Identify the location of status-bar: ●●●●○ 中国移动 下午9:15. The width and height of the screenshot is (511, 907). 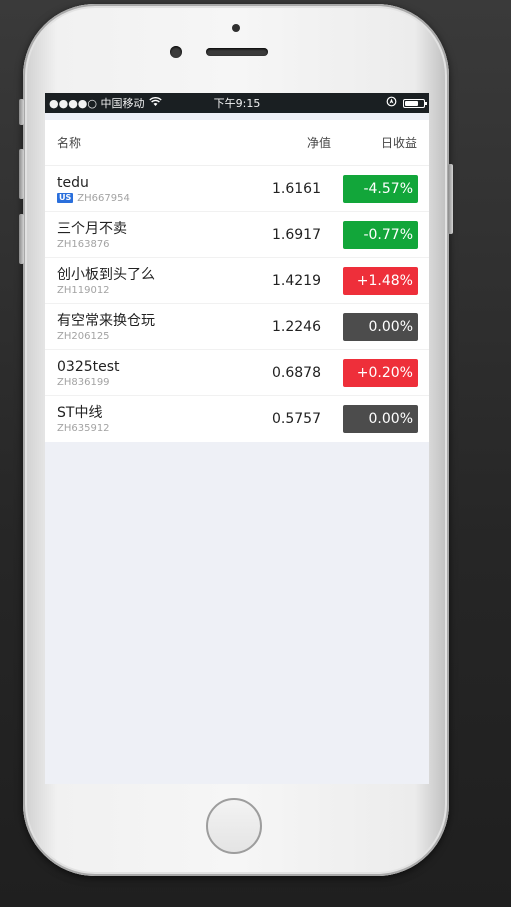
(237, 103).